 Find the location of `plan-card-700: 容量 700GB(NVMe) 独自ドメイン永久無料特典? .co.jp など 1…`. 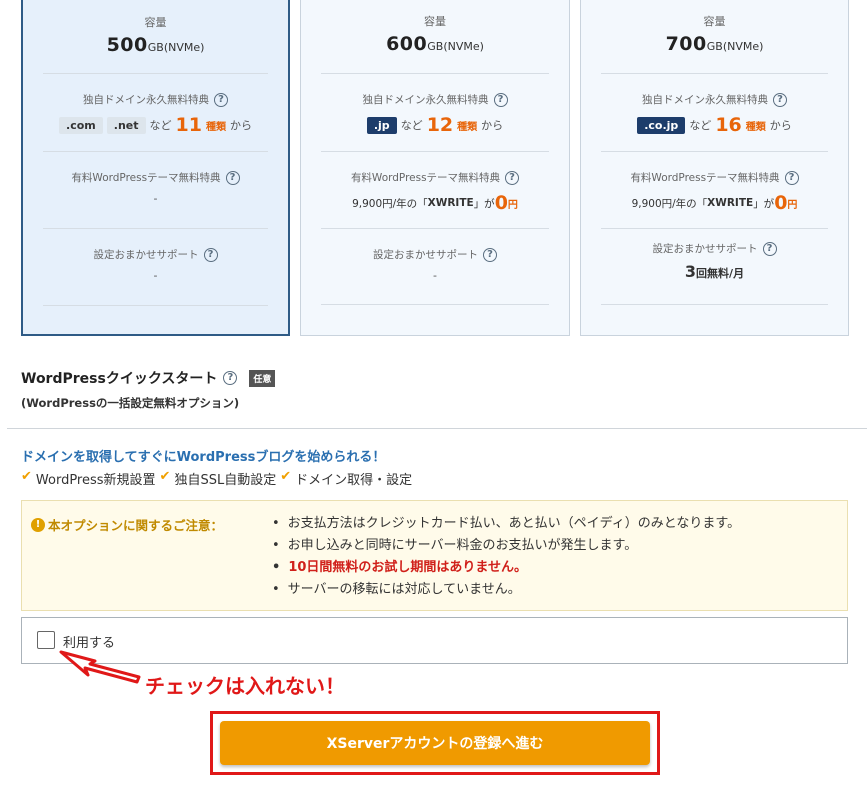

plan-card-700: 容量 700GB(NVMe) 独自ドメイン永久無料特典? .co.jp など 1… is located at coordinates (714, 168).